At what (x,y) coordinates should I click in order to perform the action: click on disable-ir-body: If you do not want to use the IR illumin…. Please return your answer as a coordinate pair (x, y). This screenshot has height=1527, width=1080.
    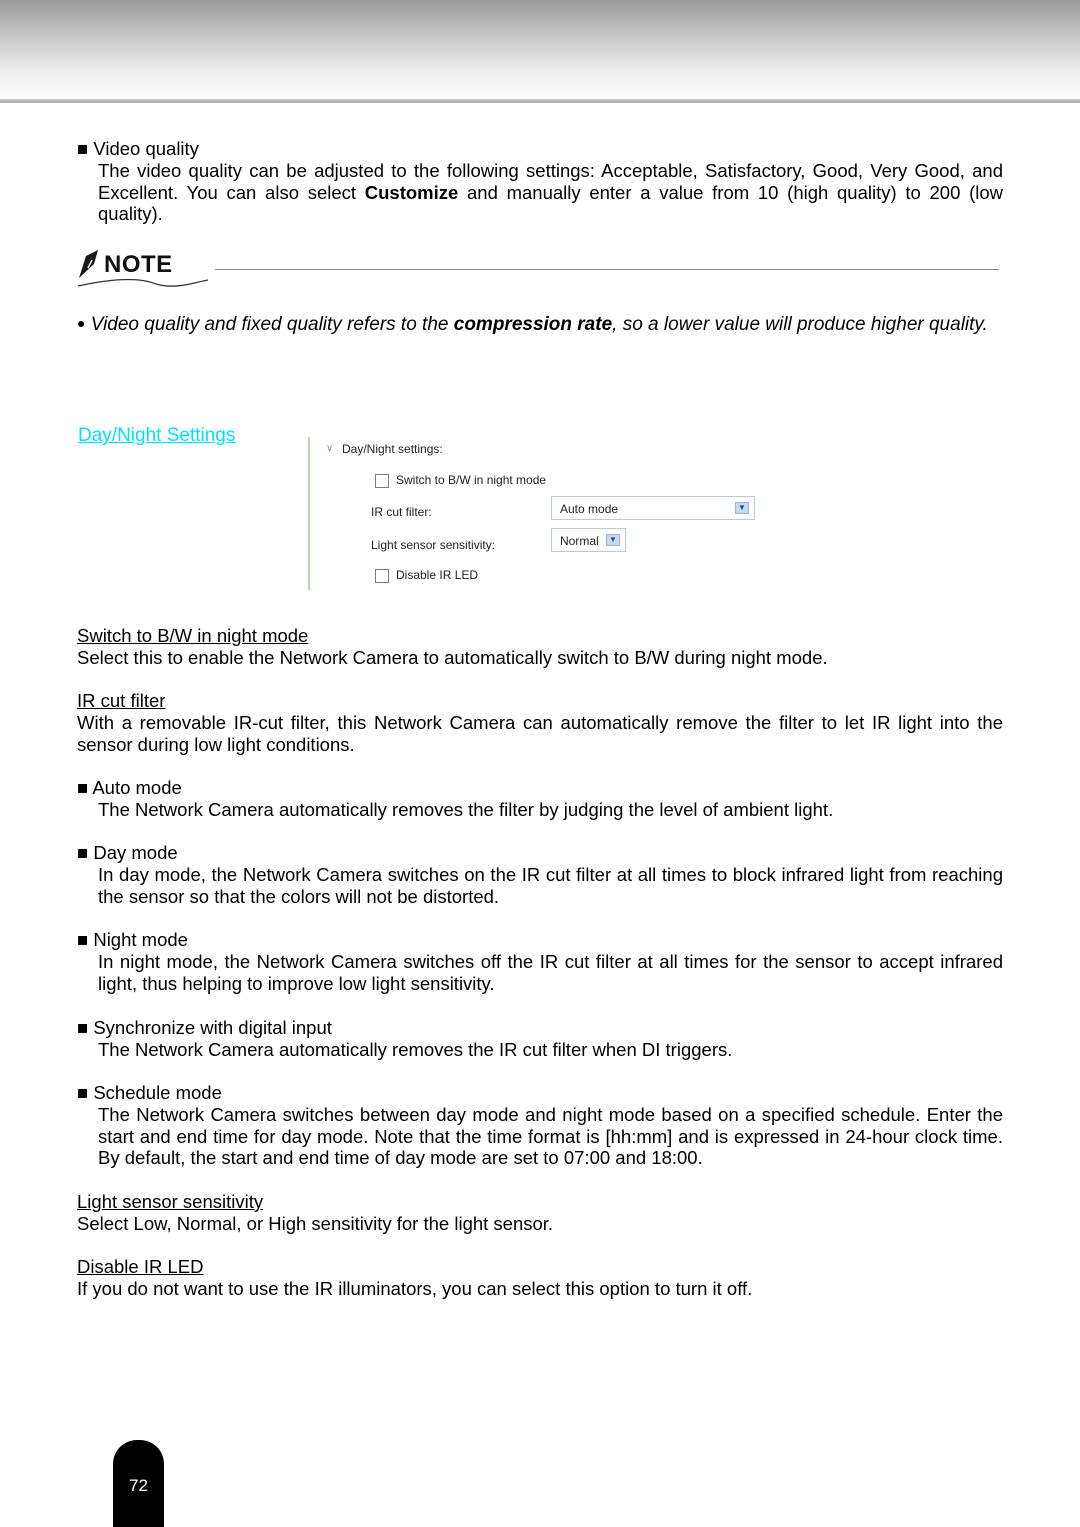
    Looking at the image, I should click on (415, 1288).